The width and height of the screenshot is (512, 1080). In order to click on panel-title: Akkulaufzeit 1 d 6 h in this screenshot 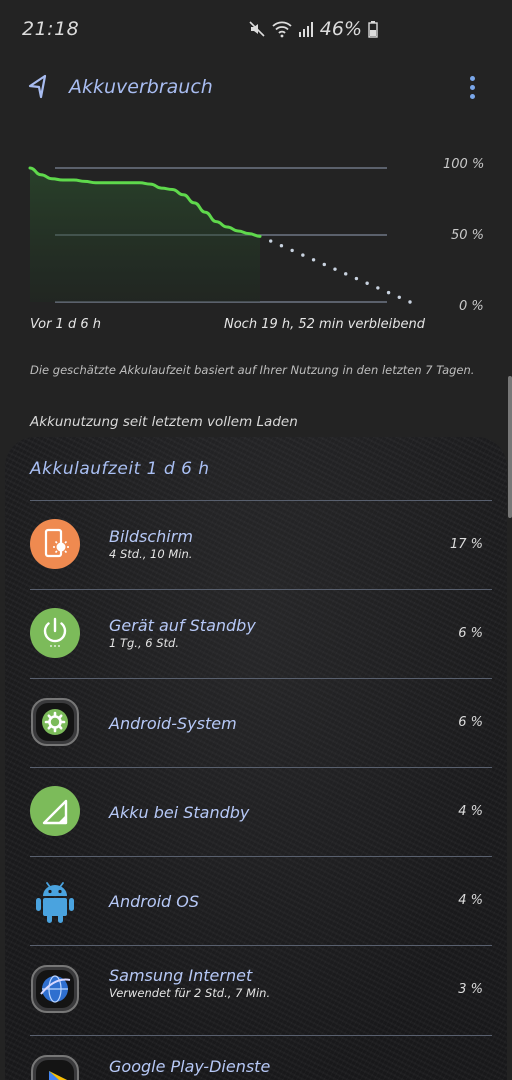, I will do `click(120, 469)`.